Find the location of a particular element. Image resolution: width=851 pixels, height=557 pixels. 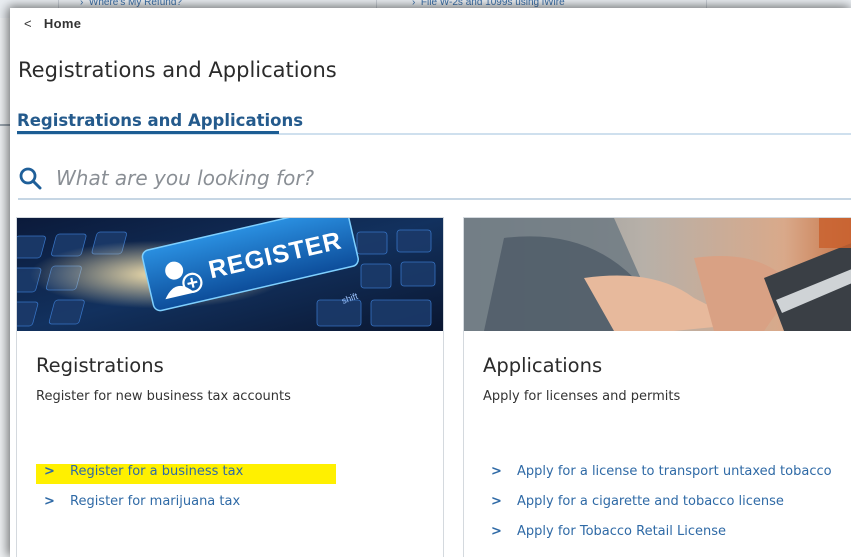

search-bar is located at coordinates (434, 179).